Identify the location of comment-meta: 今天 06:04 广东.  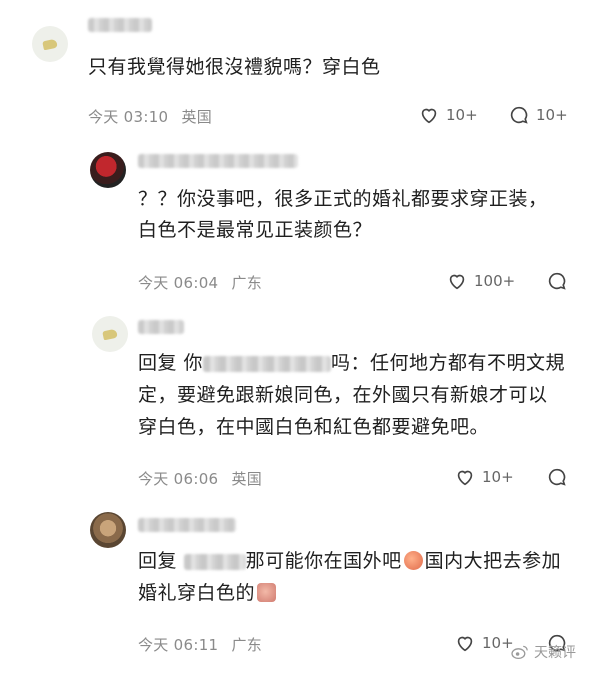
(204, 282).